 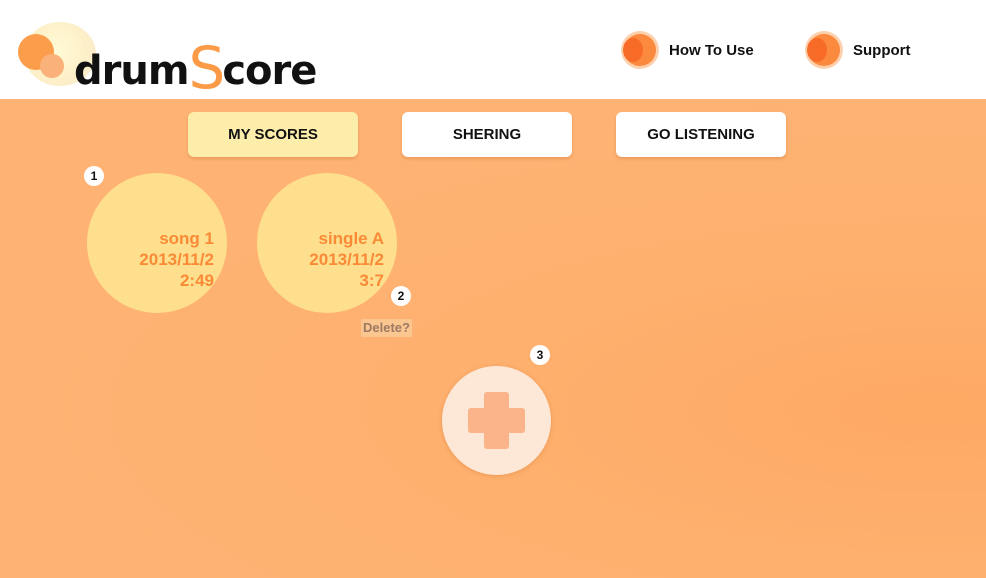 What do you see at coordinates (186, 238) in the screenshot?
I see `score-title: song 1` at bounding box center [186, 238].